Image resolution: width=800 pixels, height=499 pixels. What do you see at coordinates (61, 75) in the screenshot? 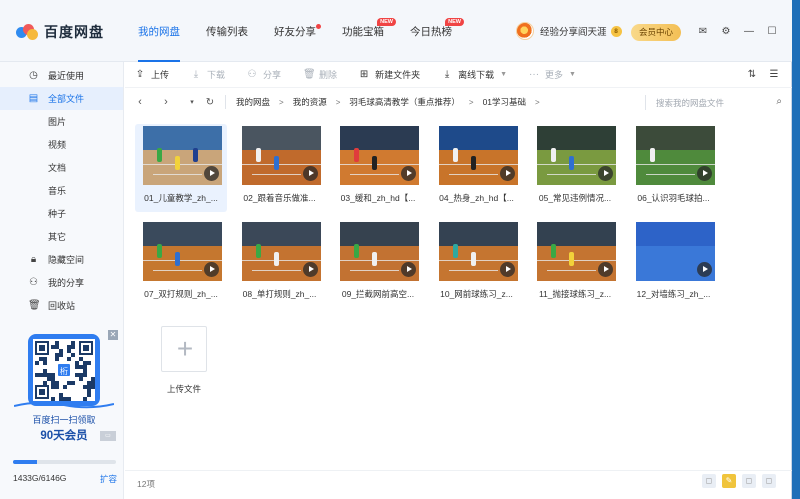
I see `sidebar-item-recent: ◷ 最近使用` at bounding box center [61, 75].